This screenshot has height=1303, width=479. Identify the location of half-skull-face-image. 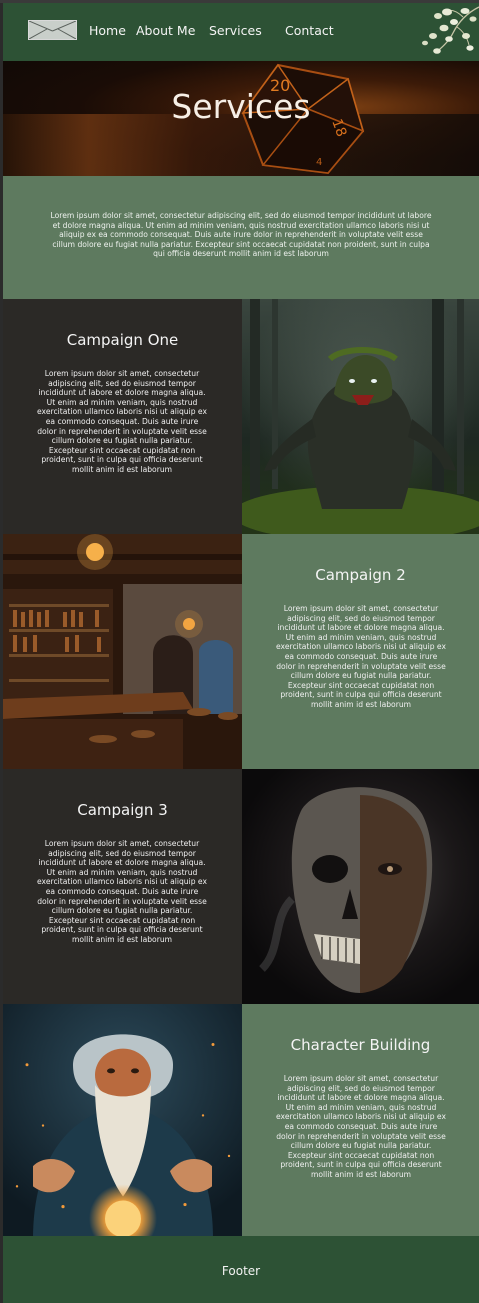
(360, 886).